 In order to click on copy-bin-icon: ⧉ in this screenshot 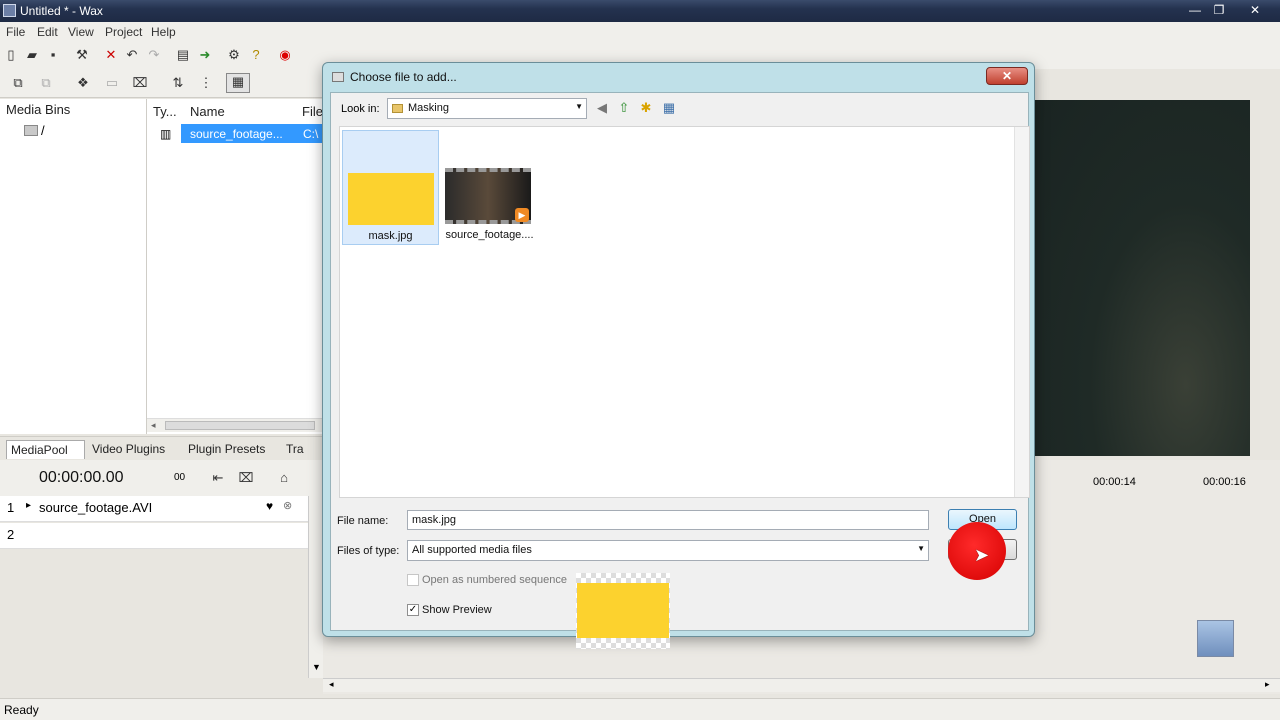, I will do `click(46, 83)`.